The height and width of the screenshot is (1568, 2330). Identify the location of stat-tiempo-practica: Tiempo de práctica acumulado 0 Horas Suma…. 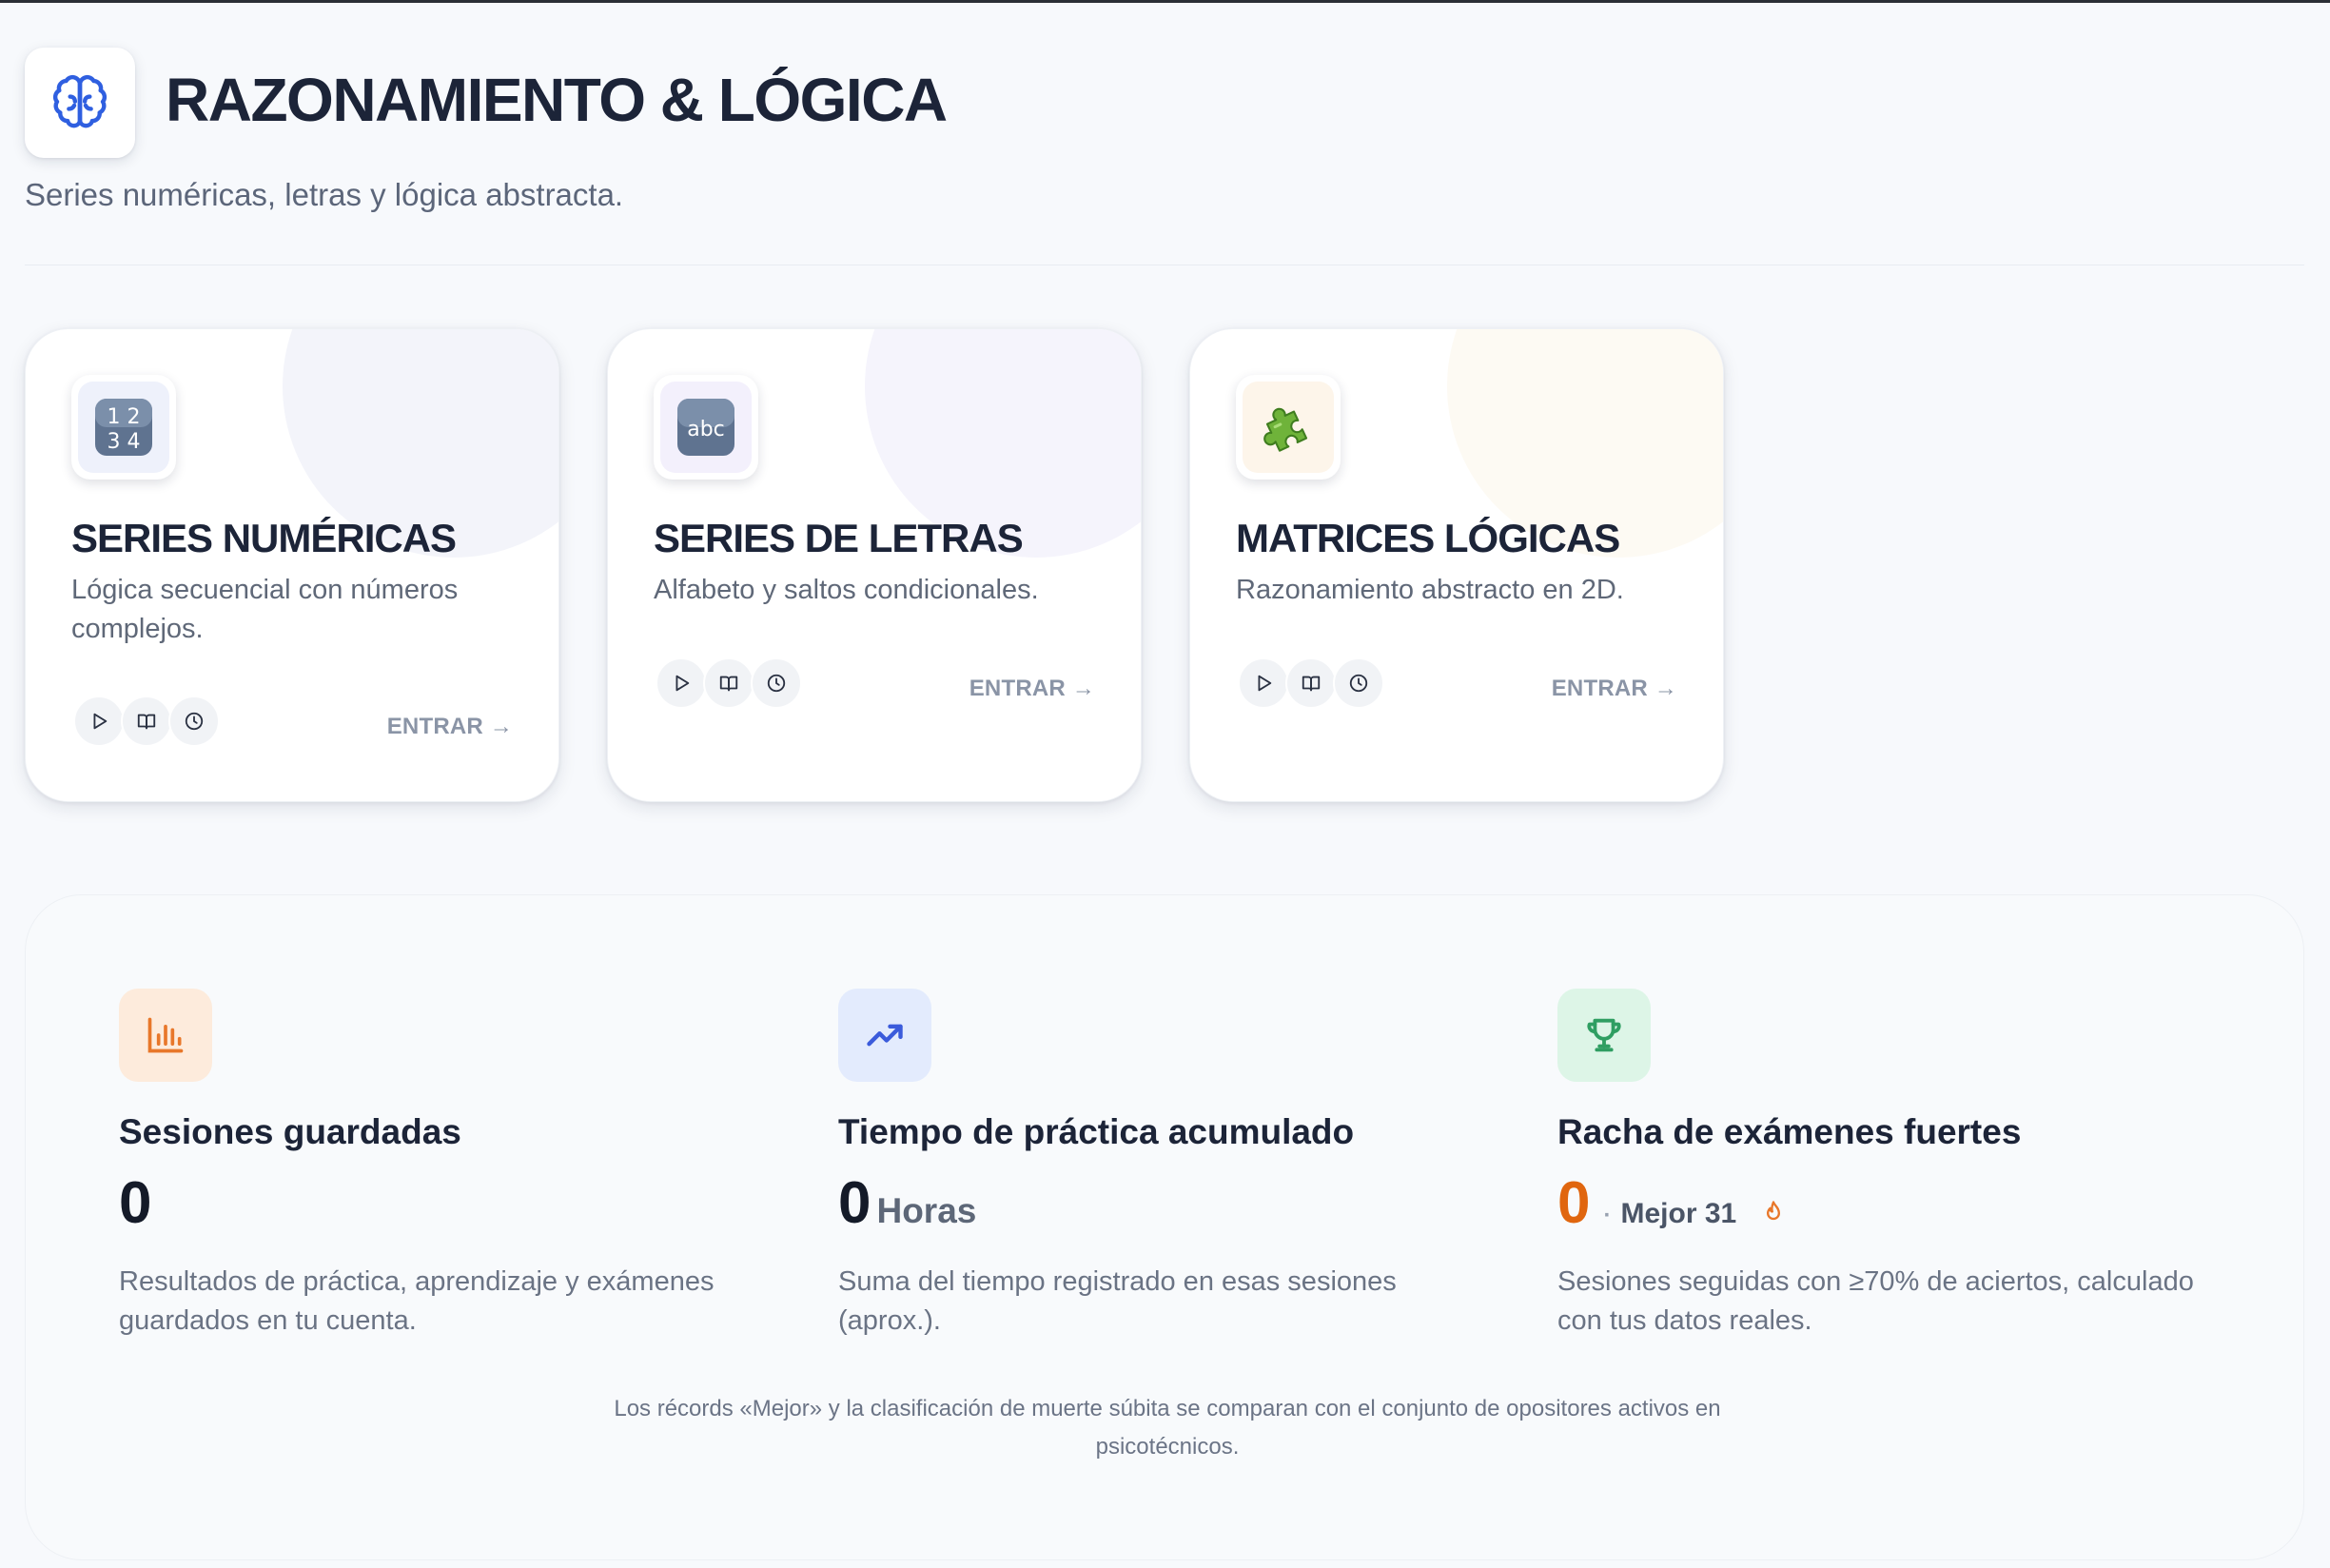
(1171, 1162).